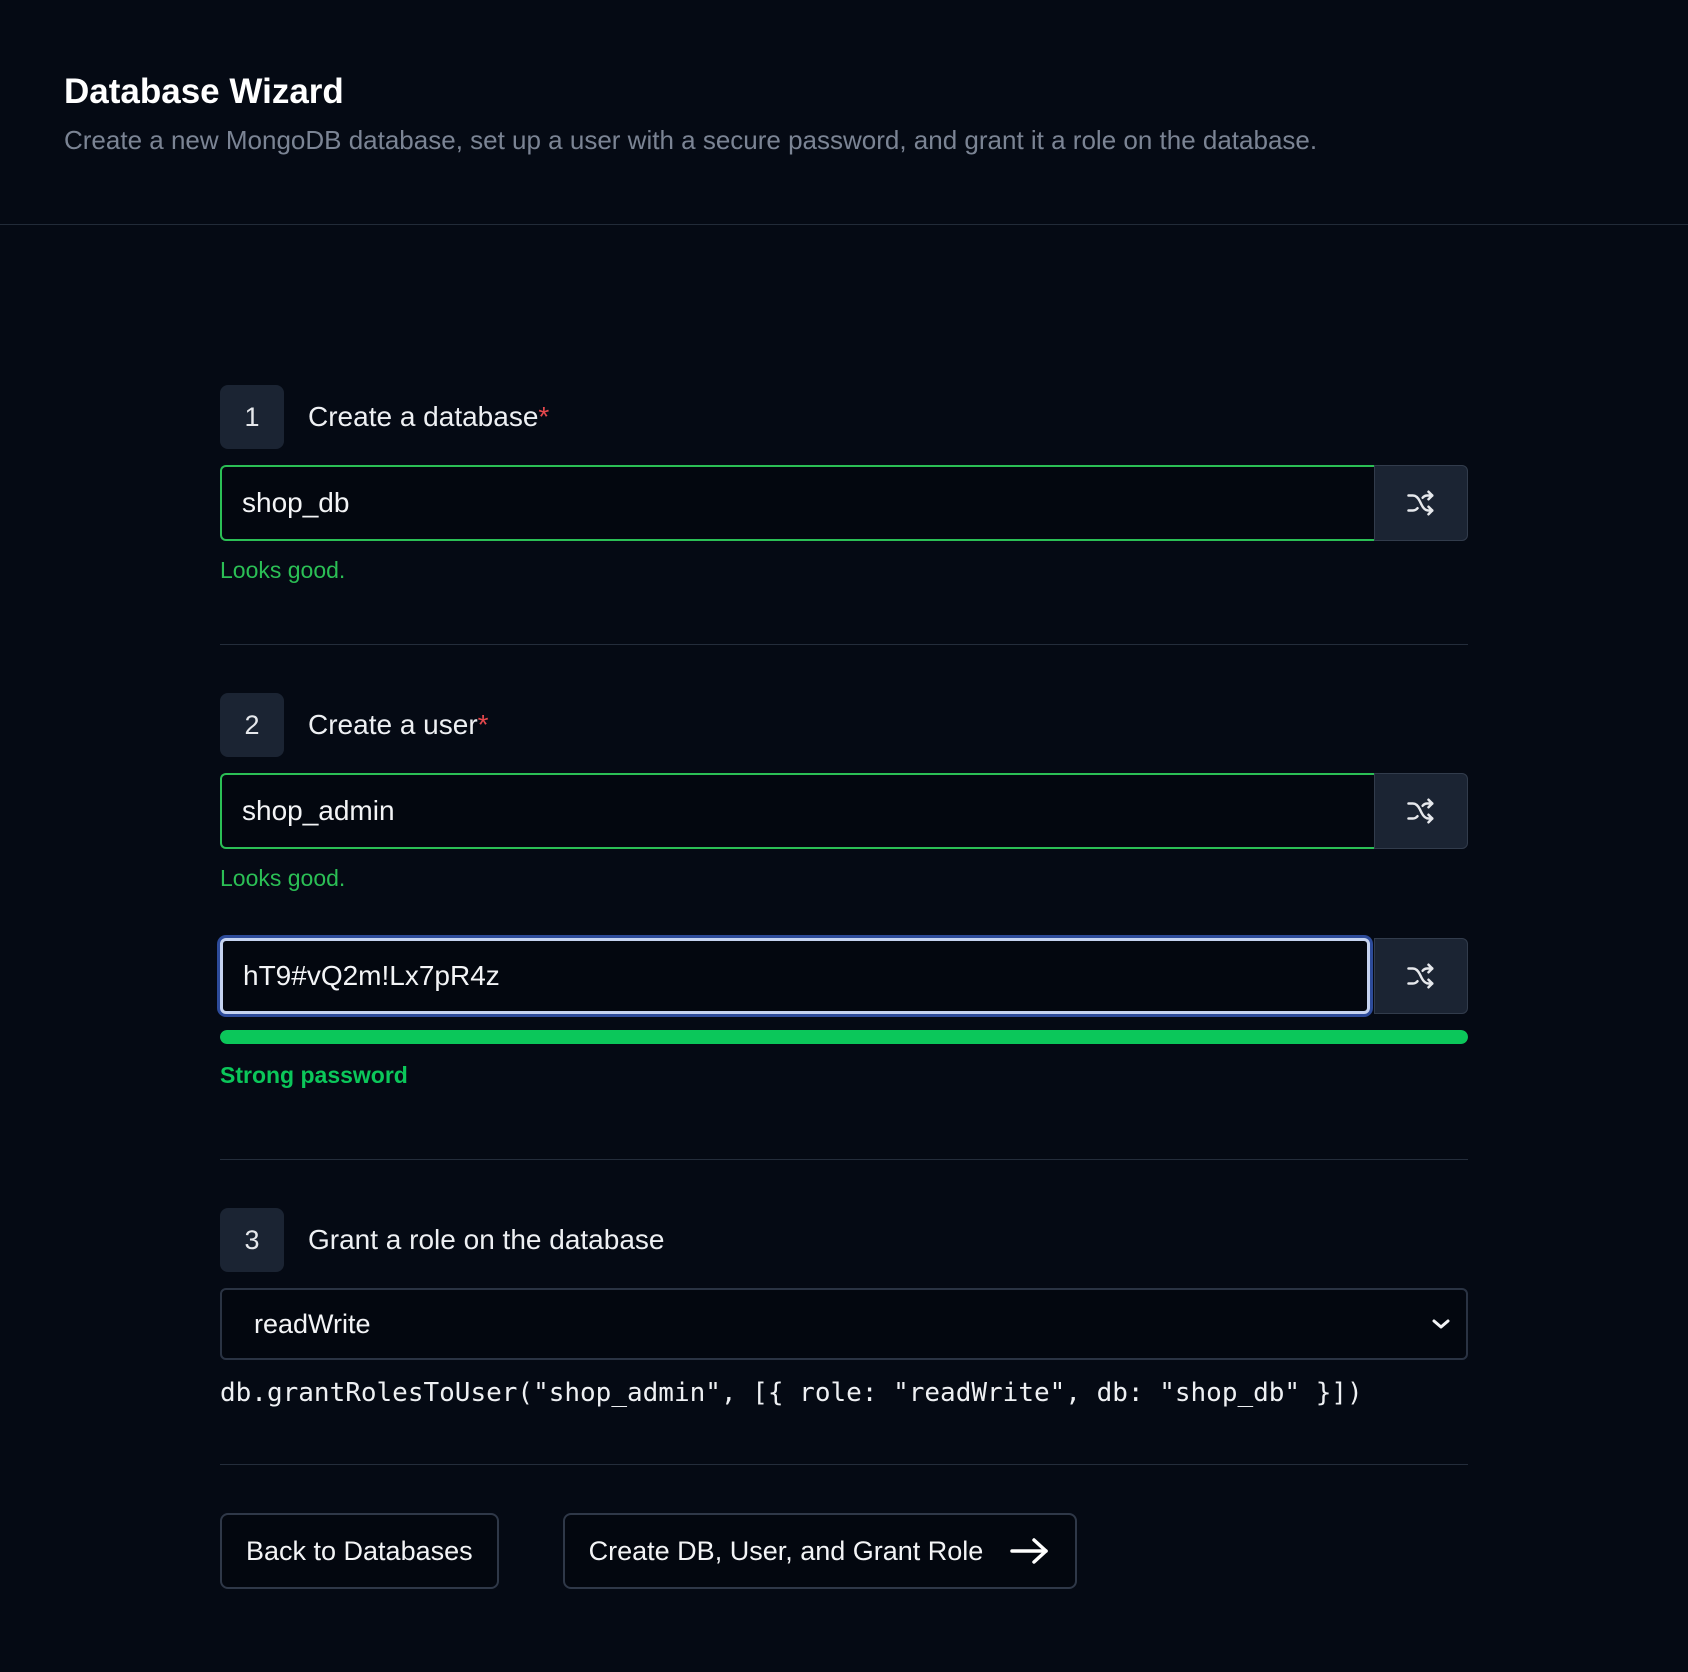  I want to click on step-3-title: Grant a role on the database, so click(486, 1239).